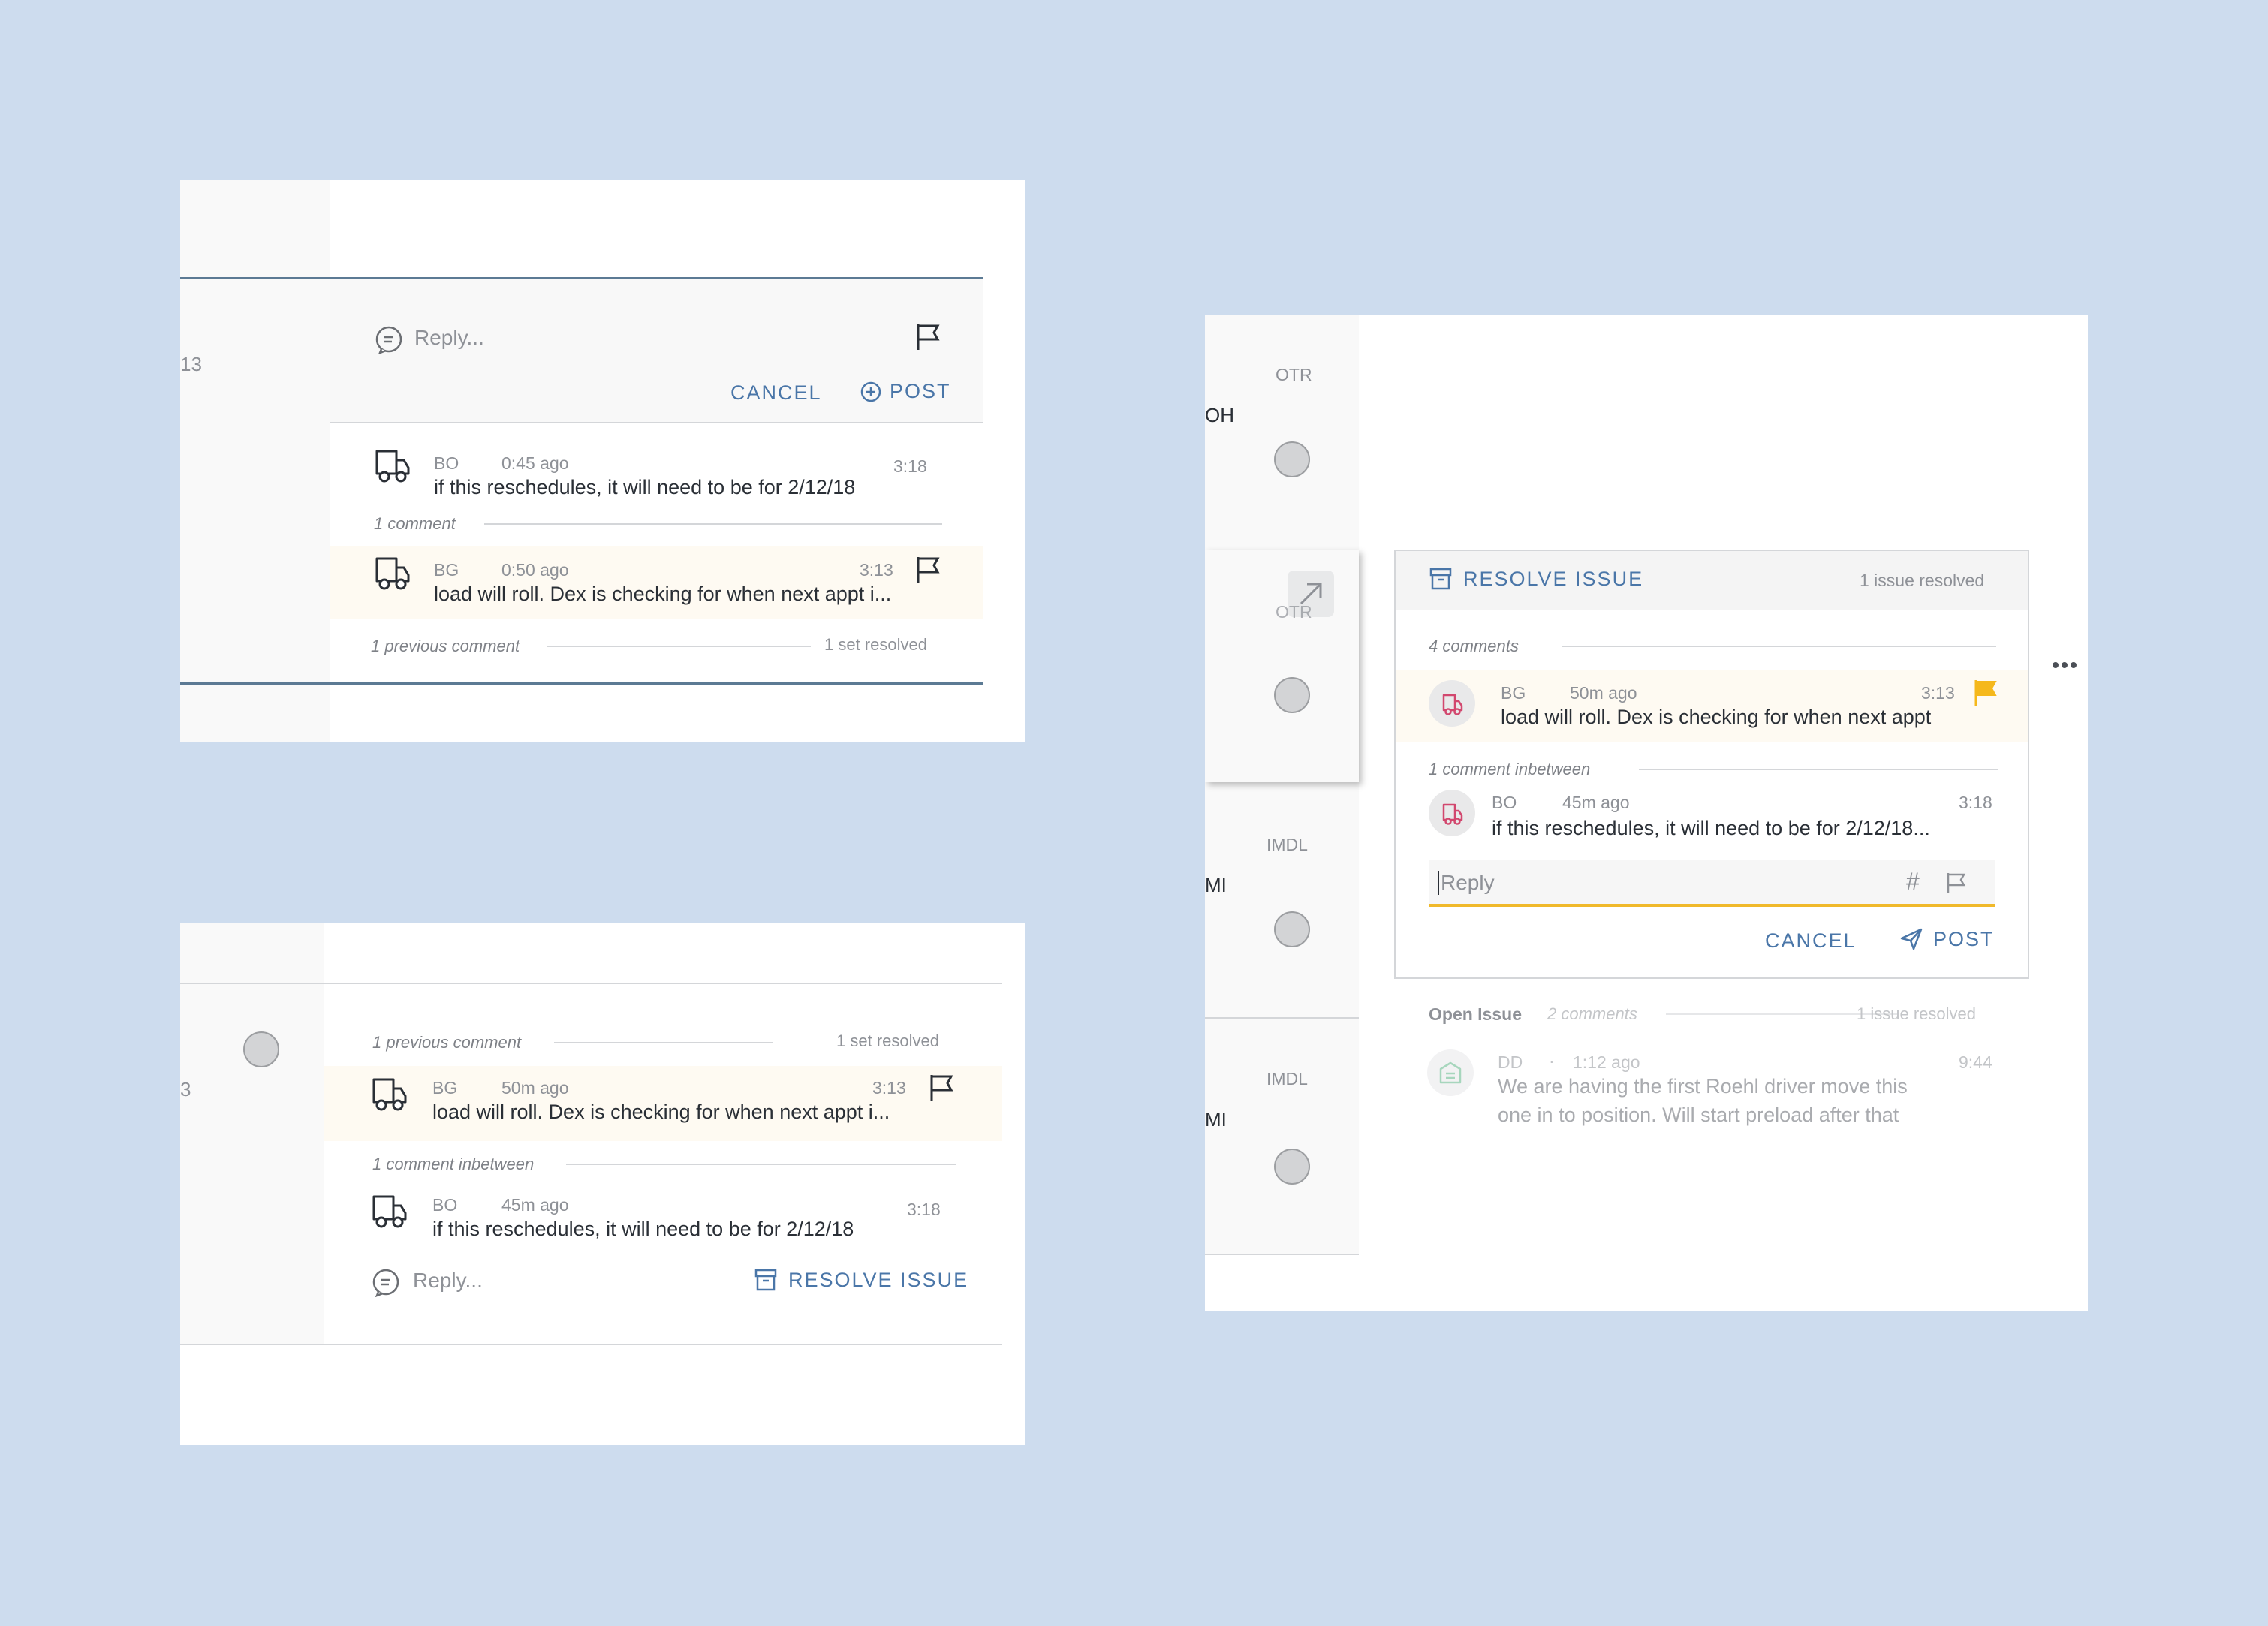 The image size is (2268, 1626). I want to click on open-issue-title: Open Issue, so click(1476, 1014).